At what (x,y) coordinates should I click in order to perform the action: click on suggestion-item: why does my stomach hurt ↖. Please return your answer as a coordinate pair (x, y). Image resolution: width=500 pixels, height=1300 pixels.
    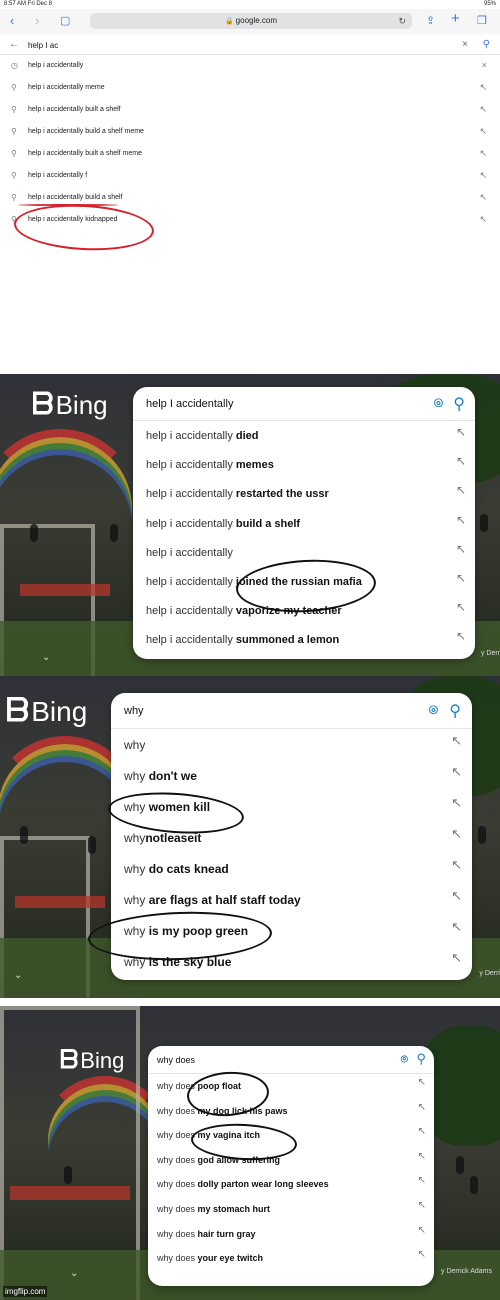
    Looking at the image, I should click on (291, 1209).